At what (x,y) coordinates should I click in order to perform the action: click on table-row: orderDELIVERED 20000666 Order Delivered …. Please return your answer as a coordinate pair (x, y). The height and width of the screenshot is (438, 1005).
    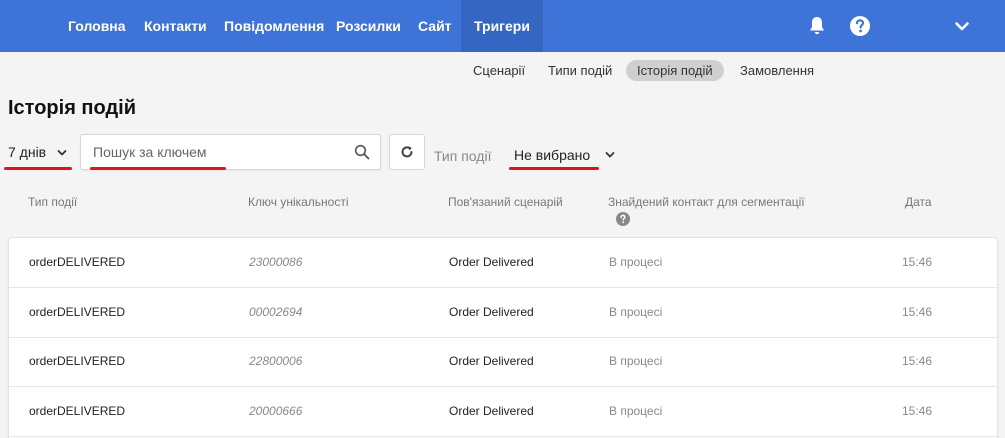
    Looking at the image, I should click on (503, 412).